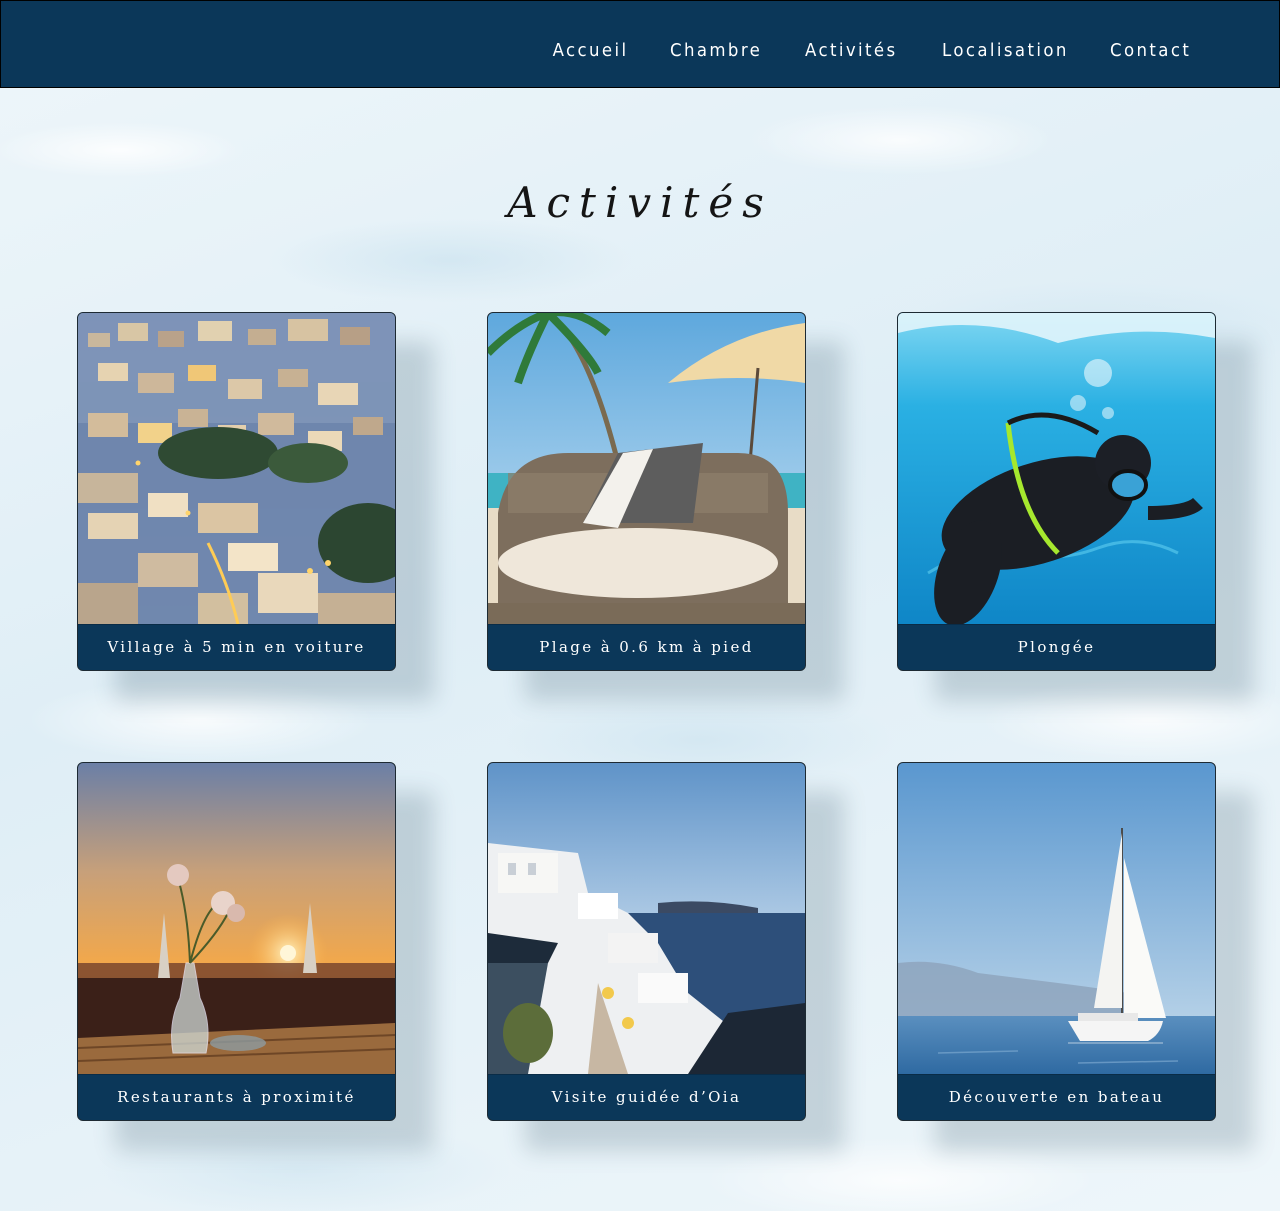 The height and width of the screenshot is (1211, 1280). What do you see at coordinates (1150, 51) in the screenshot?
I see `nav-link-contact: Contact` at bounding box center [1150, 51].